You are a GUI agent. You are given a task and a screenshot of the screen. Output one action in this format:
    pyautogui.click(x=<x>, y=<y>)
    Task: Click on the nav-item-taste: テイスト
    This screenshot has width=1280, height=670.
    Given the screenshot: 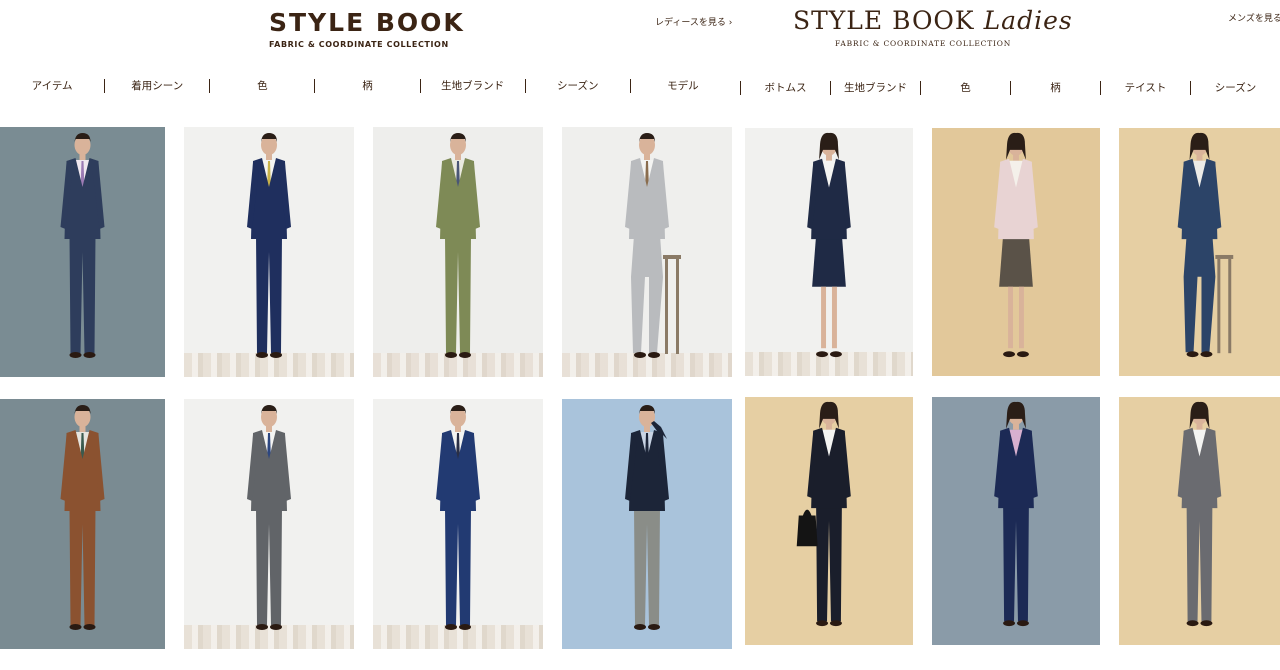 What is the action you would take?
    pyautogui.click(x=1145, y=87)
    